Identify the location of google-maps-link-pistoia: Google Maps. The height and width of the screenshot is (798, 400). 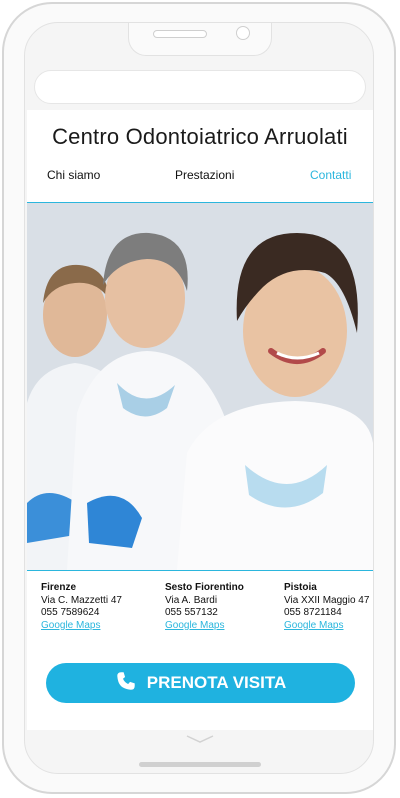
(313, 625).